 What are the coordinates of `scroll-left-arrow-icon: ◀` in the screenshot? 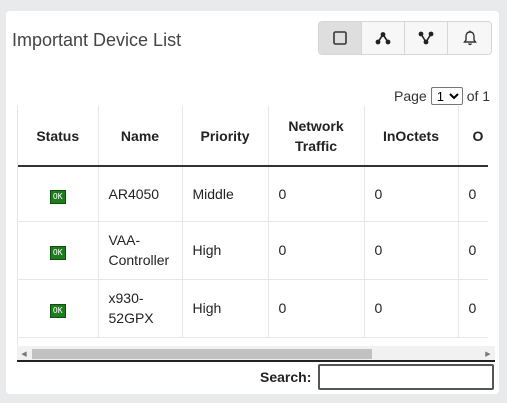 It's located at (24, 354).